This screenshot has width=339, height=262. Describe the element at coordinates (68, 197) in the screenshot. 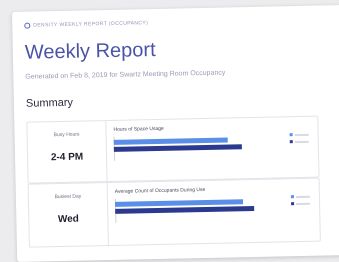

I see `stat-label: Busiest Day` at that location.